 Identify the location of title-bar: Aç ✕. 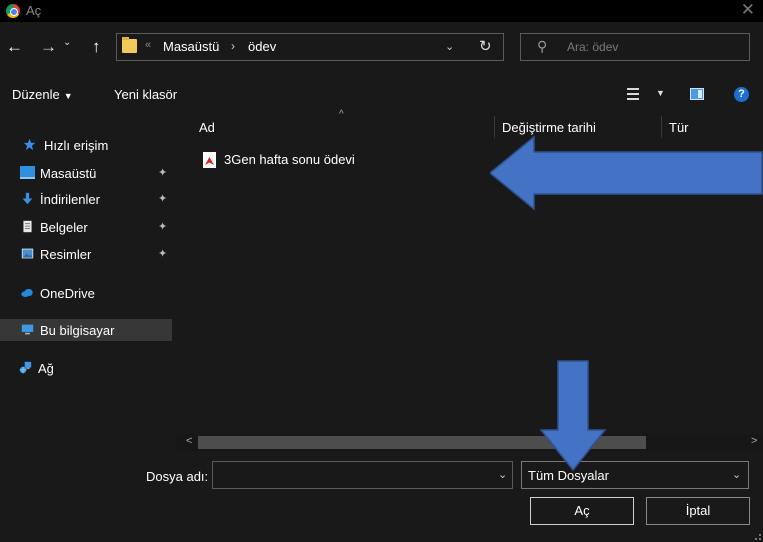
(381, 11).